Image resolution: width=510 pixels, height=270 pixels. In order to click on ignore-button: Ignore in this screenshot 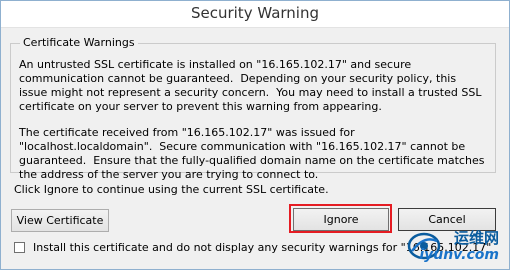, I will do `click(341, 219)`.